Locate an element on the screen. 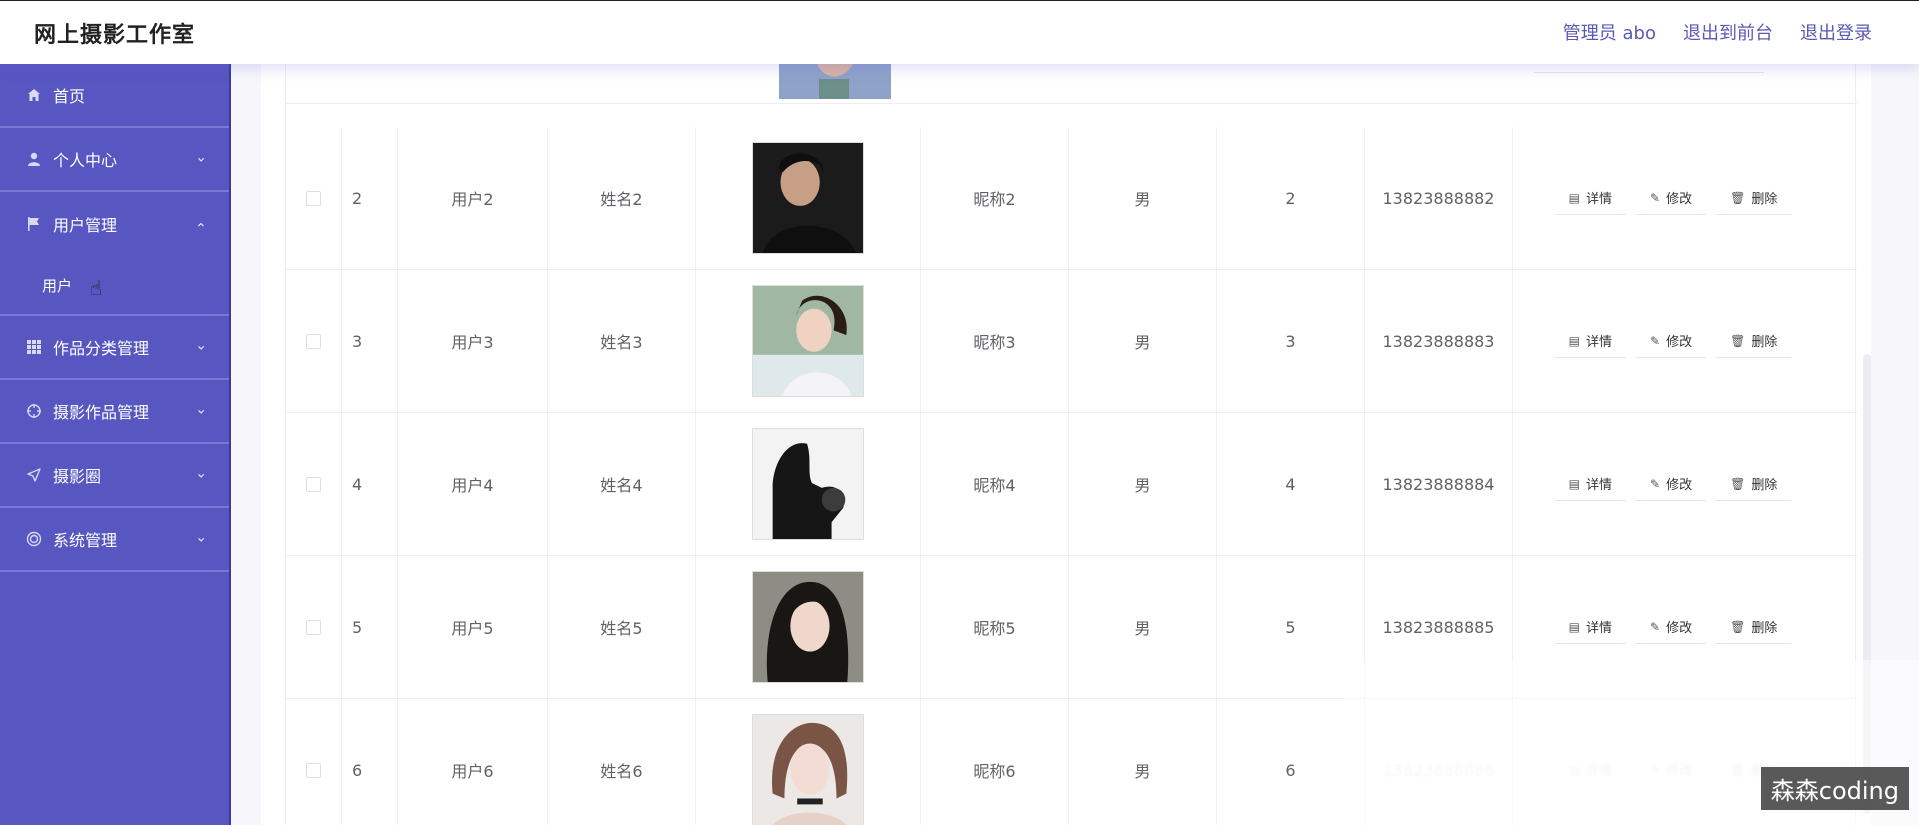 The image size is (1919, 825). user-icon is located at coordinates (34, 159).